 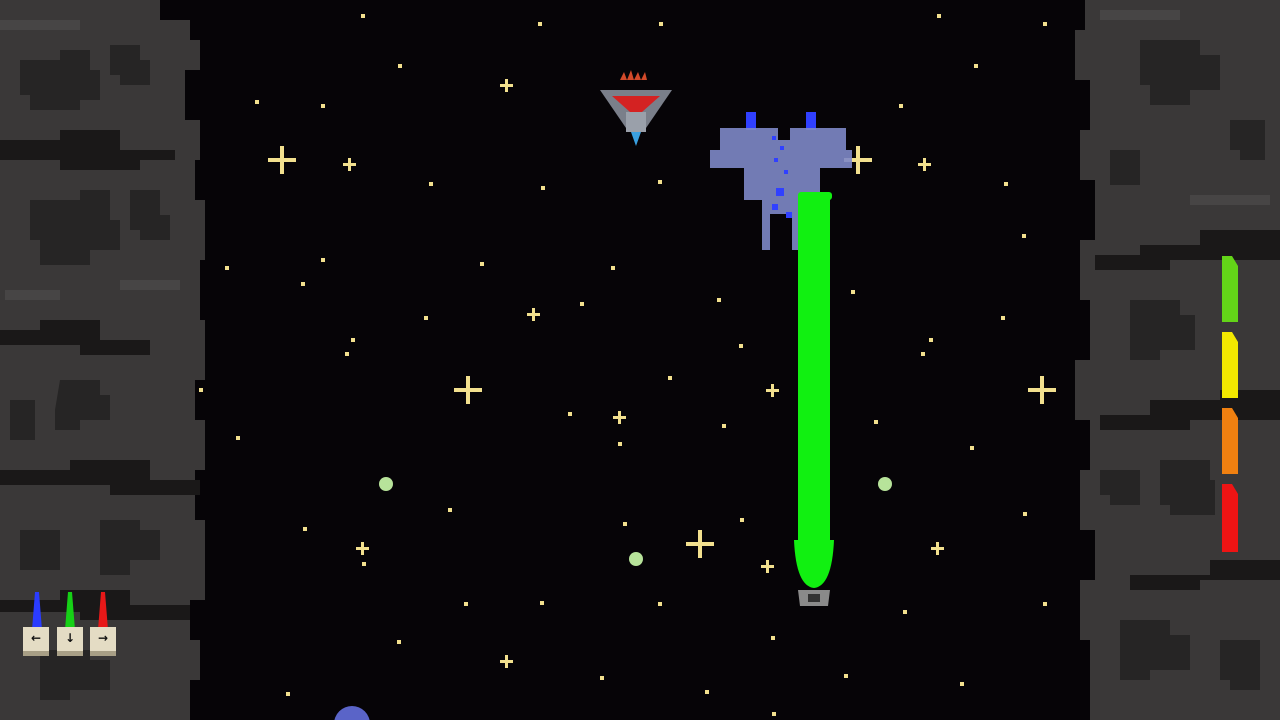 What do you see at coordinates (1230, 441) in the screenshot?
I see `health-segment-orange` at bounding box center [1230, 441].